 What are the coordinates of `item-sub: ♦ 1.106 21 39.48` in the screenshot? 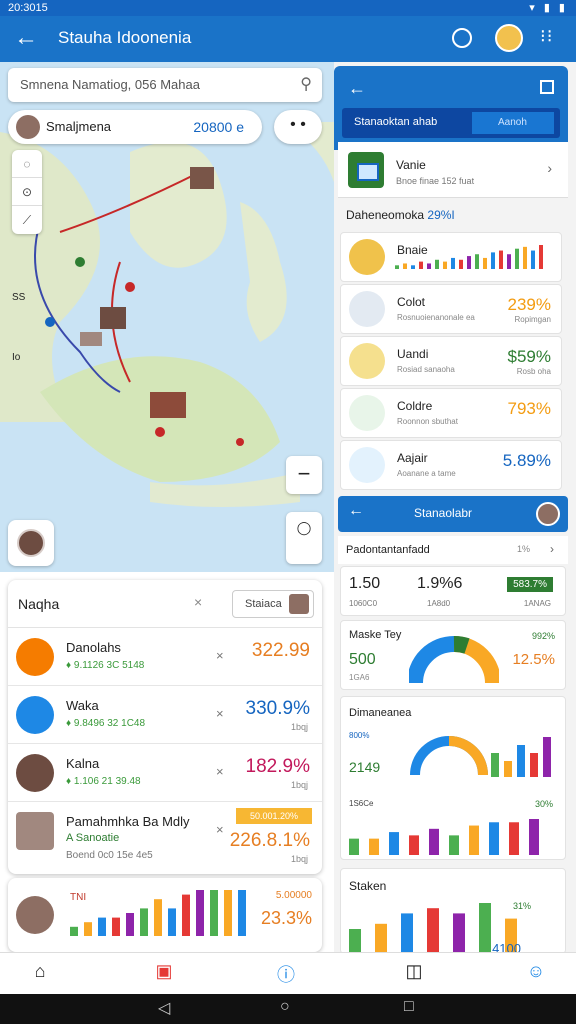 It's located at (103, 781).